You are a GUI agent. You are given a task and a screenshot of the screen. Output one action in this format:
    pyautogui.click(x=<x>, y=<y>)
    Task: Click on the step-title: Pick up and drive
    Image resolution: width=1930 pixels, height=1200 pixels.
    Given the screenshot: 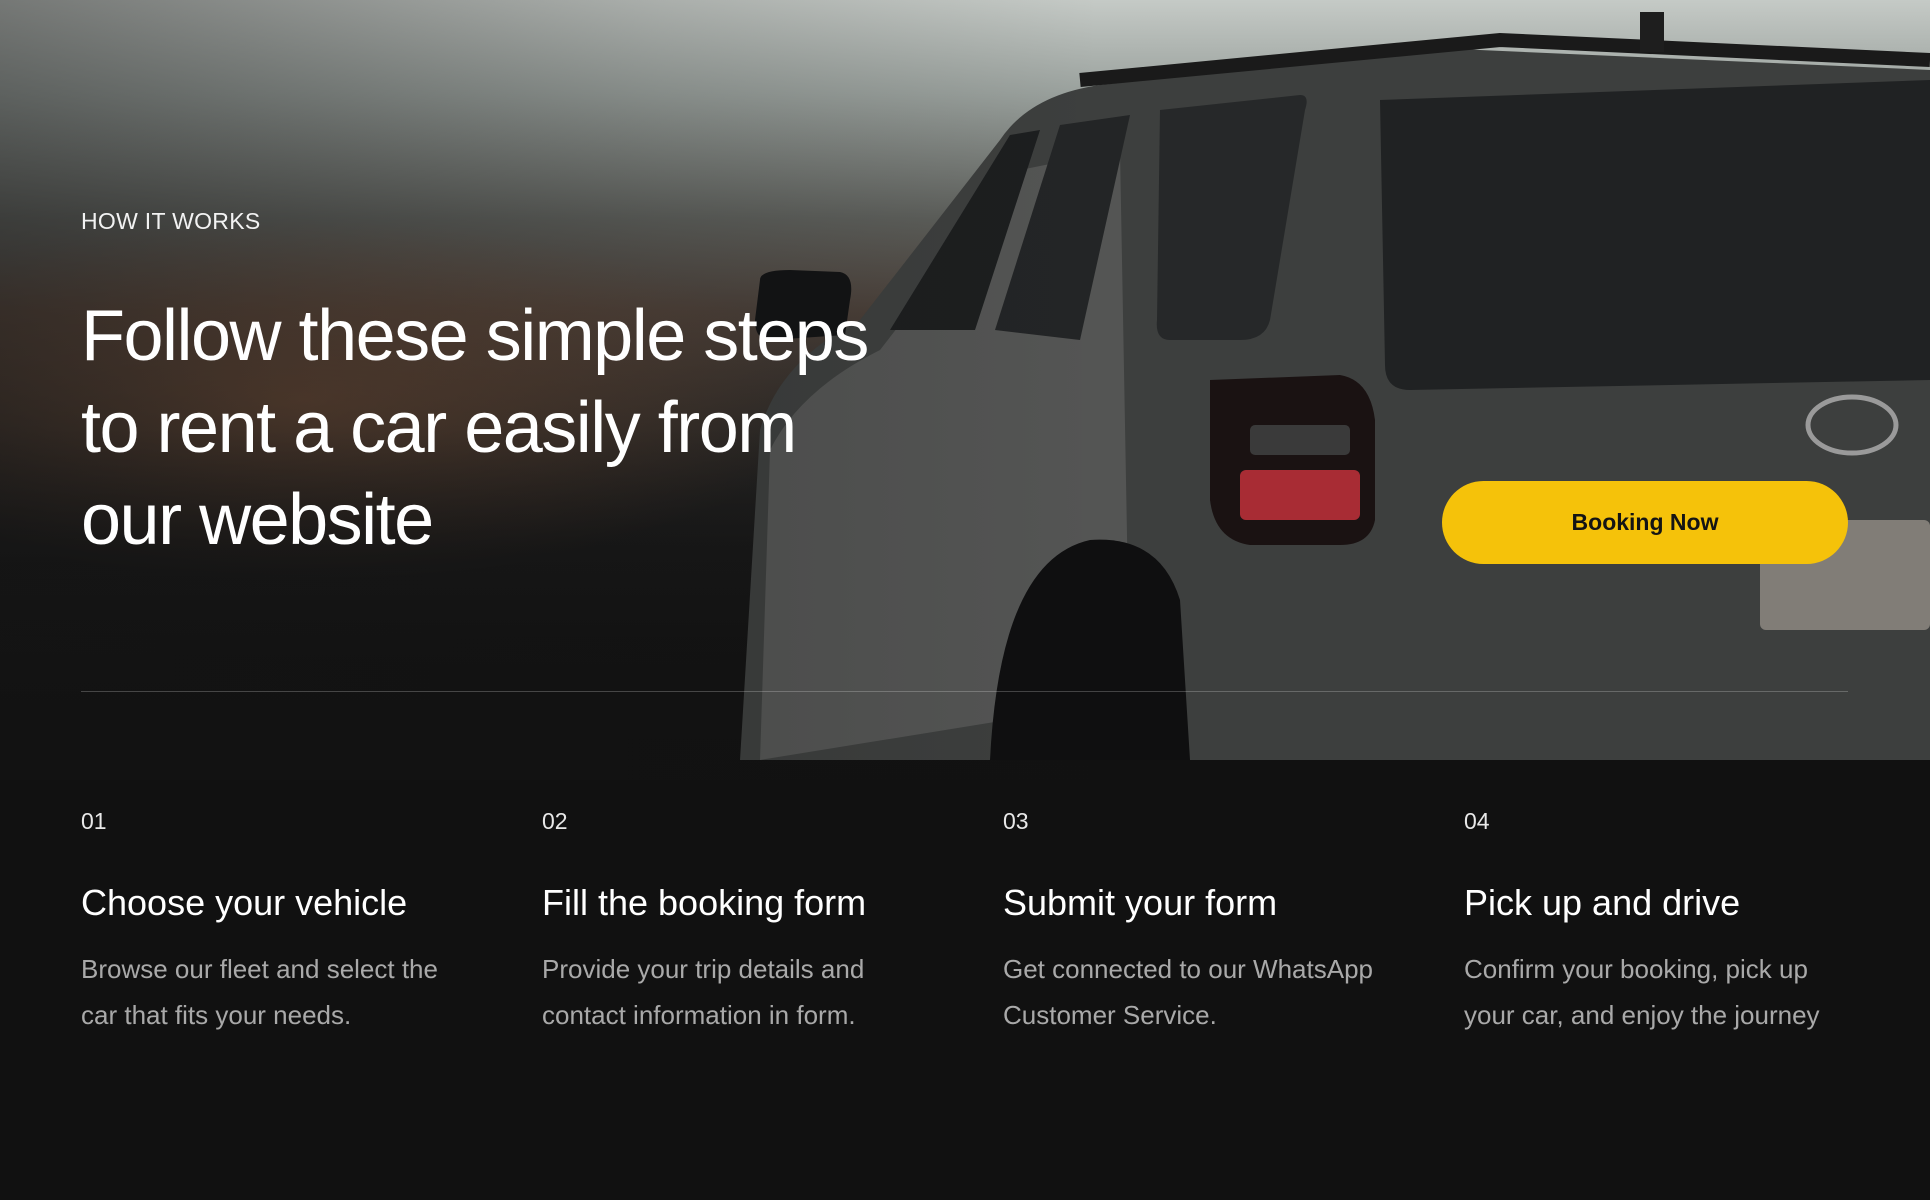 What is the action you would take?
    pyautogui.click(x=1602, y=902)
    